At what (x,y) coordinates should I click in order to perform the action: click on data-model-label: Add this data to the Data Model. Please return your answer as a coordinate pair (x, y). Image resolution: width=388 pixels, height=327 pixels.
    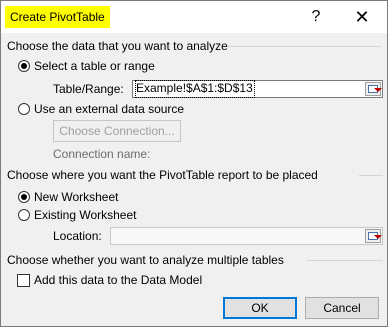
    Looking at the image, I should click on (118, 280).